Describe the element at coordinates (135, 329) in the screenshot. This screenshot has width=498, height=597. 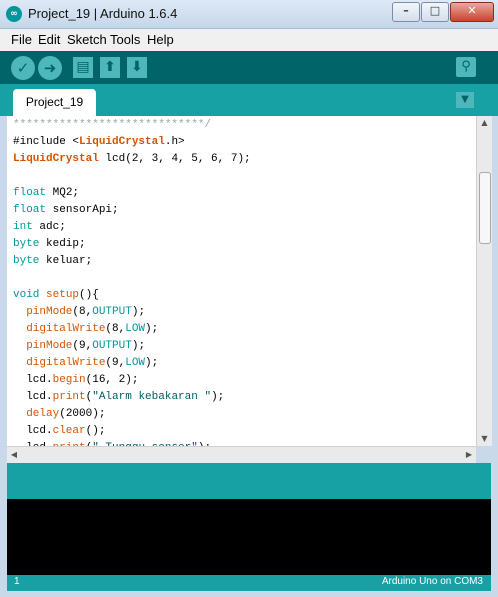
I see `code-token: LOW` at that location.